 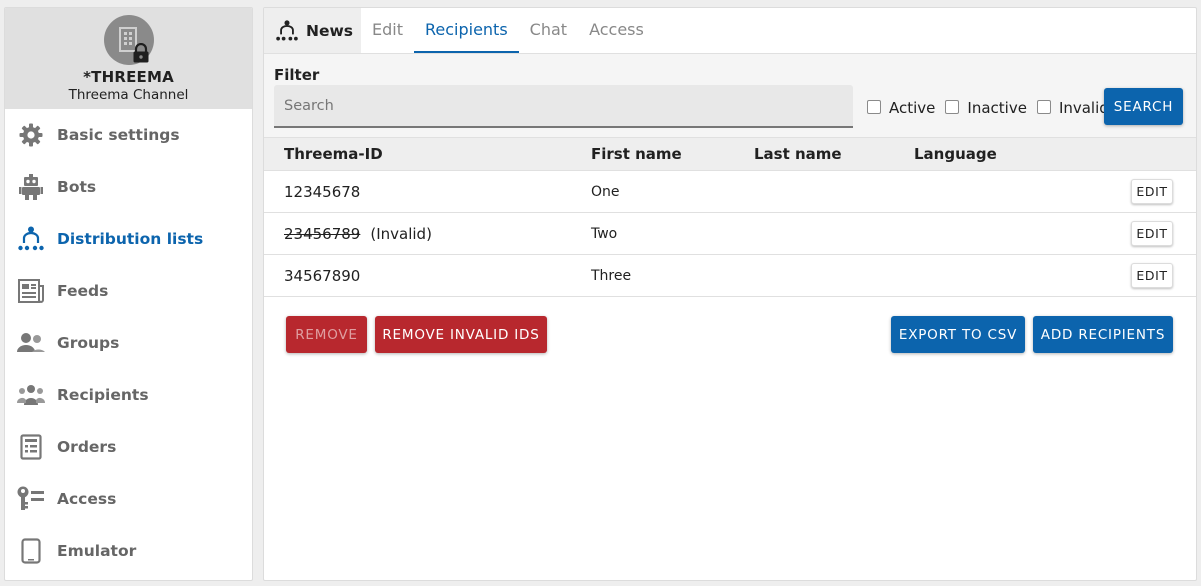 I want to click on table-row: 34567890 Three EDIT, so click(x=730, y=276).